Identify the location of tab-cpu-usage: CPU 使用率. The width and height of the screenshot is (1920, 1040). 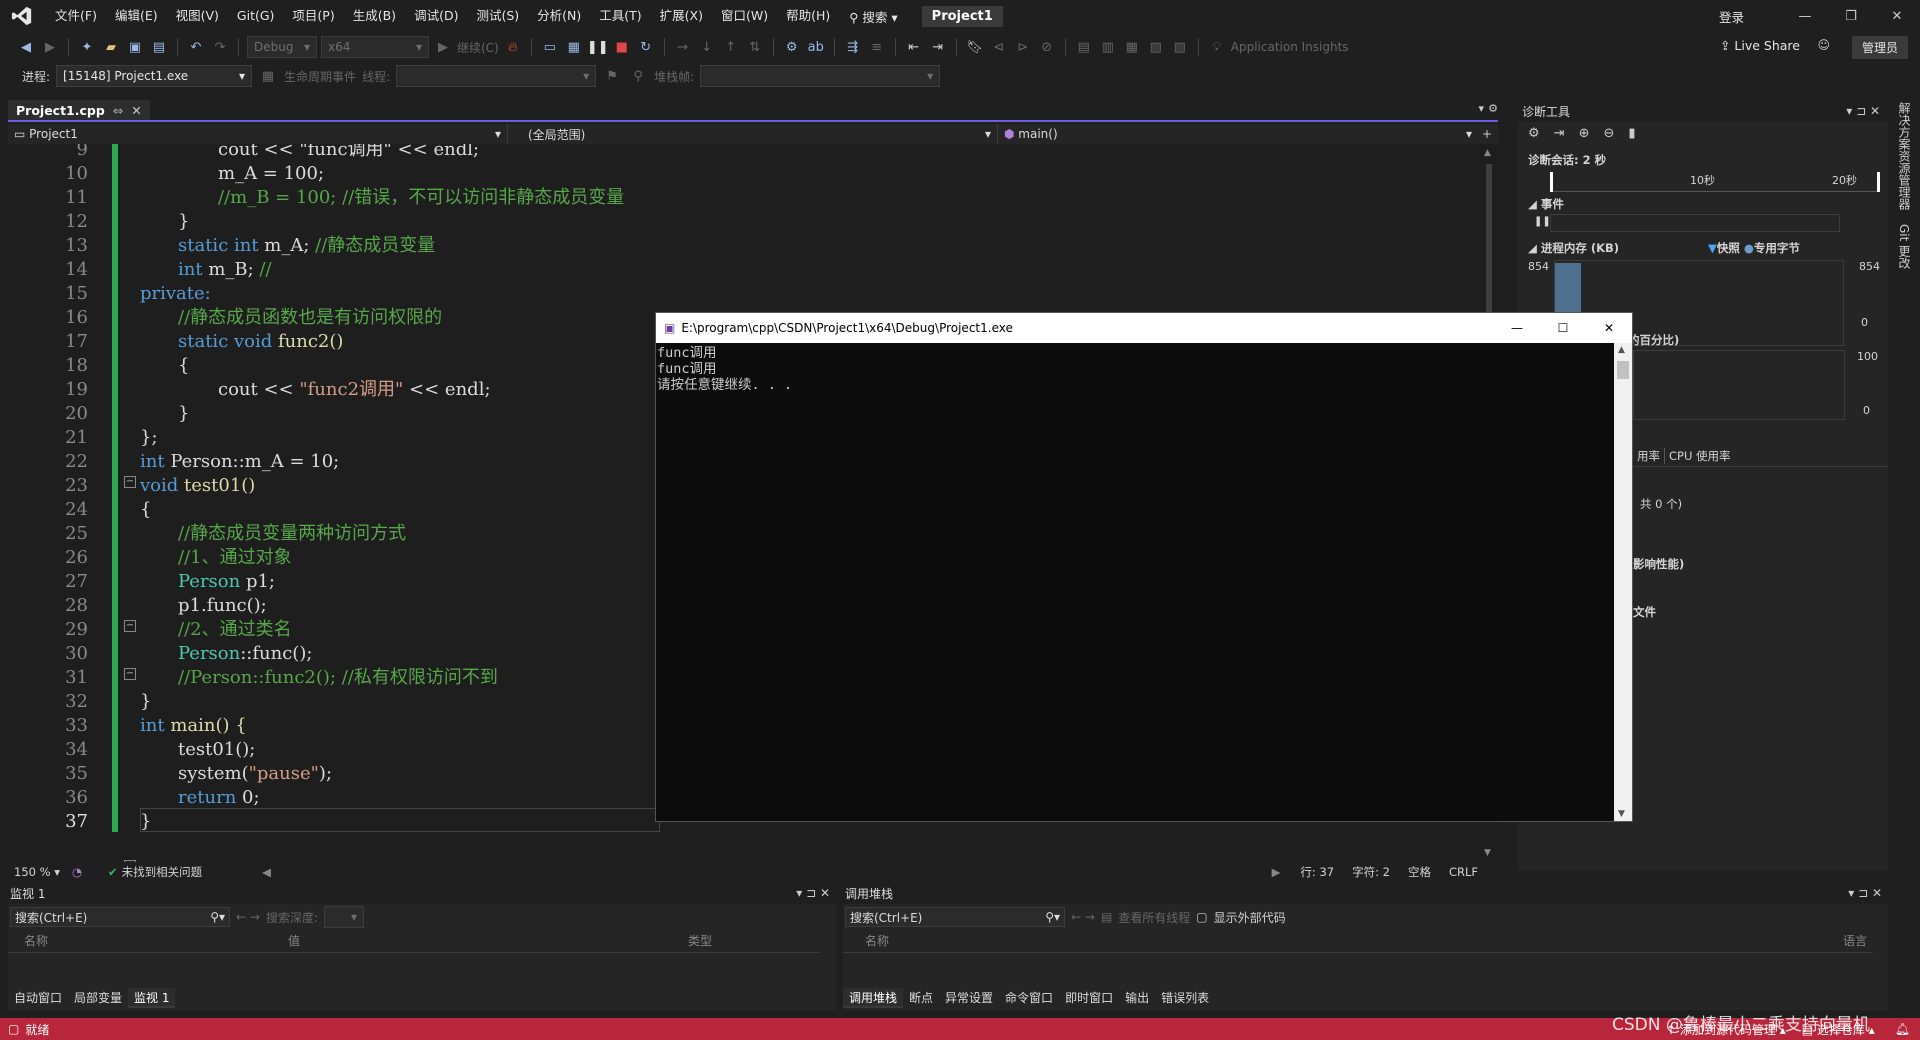
(1700, 456).